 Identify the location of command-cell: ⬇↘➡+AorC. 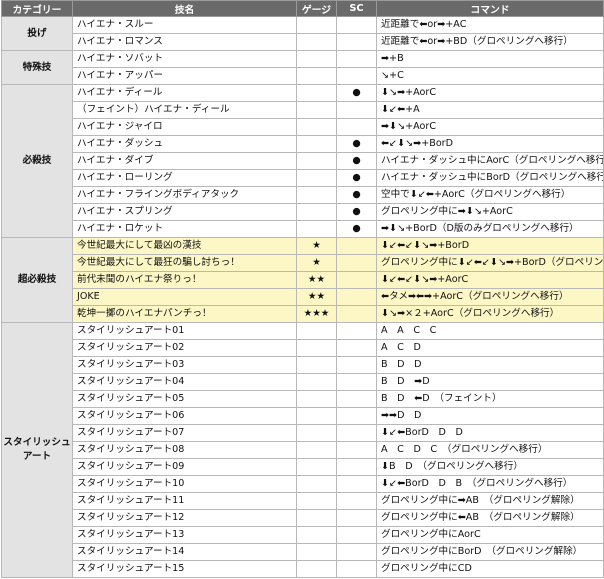
(490, 93).